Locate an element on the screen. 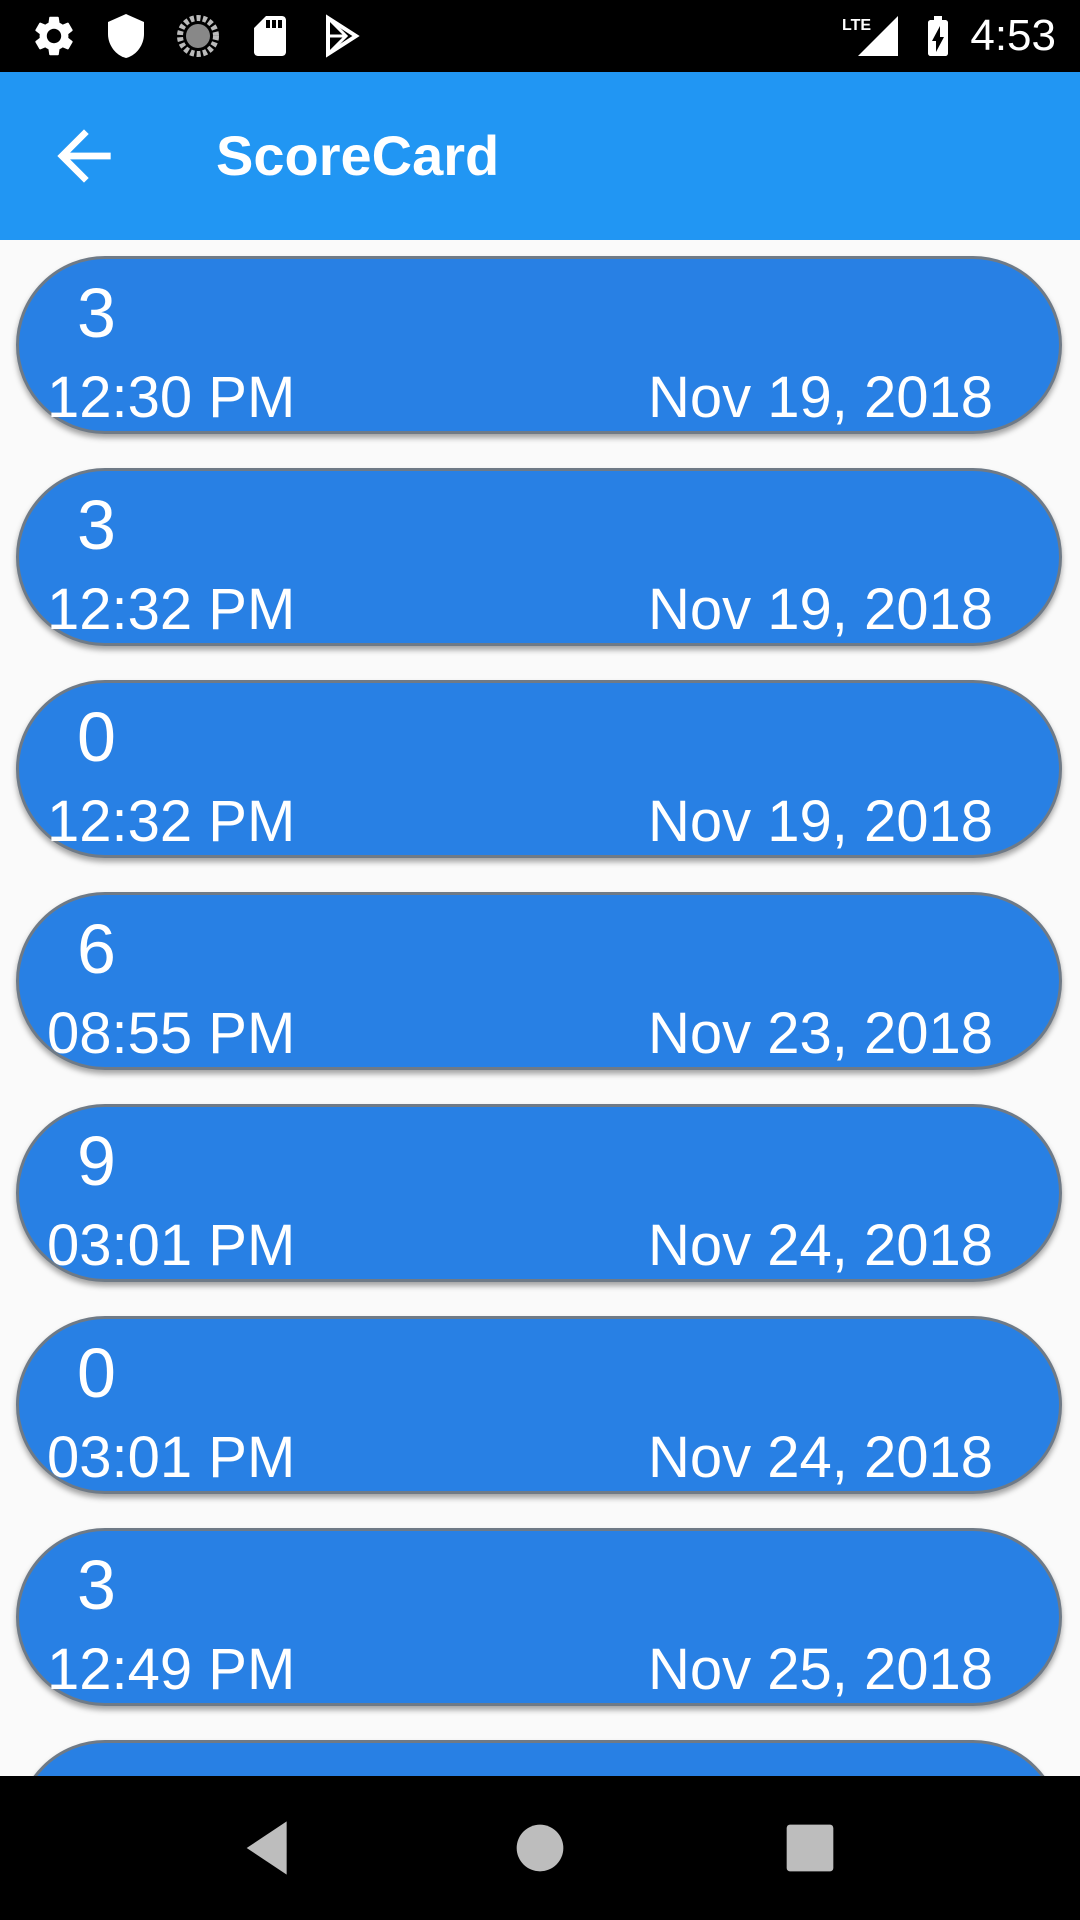 The image size is (1080, 1920). app-bar: ScoreCard is located at coordinates (540, 156).